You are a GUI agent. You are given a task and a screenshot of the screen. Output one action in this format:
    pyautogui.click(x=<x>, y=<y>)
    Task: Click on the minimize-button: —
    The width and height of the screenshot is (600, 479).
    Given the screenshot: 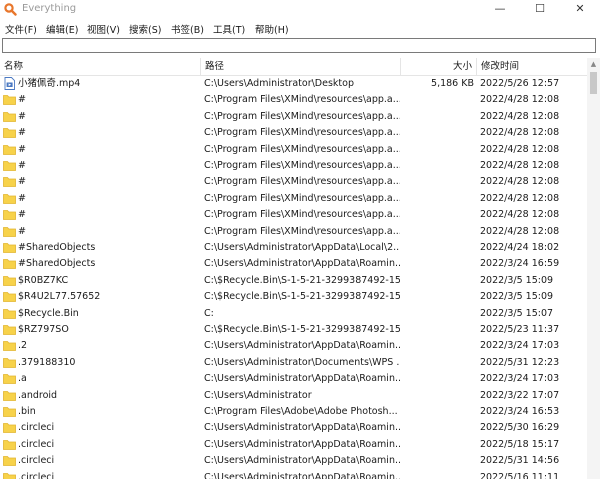 What is the action you would take?
    pyautogui.click(x=500, y=9)
    